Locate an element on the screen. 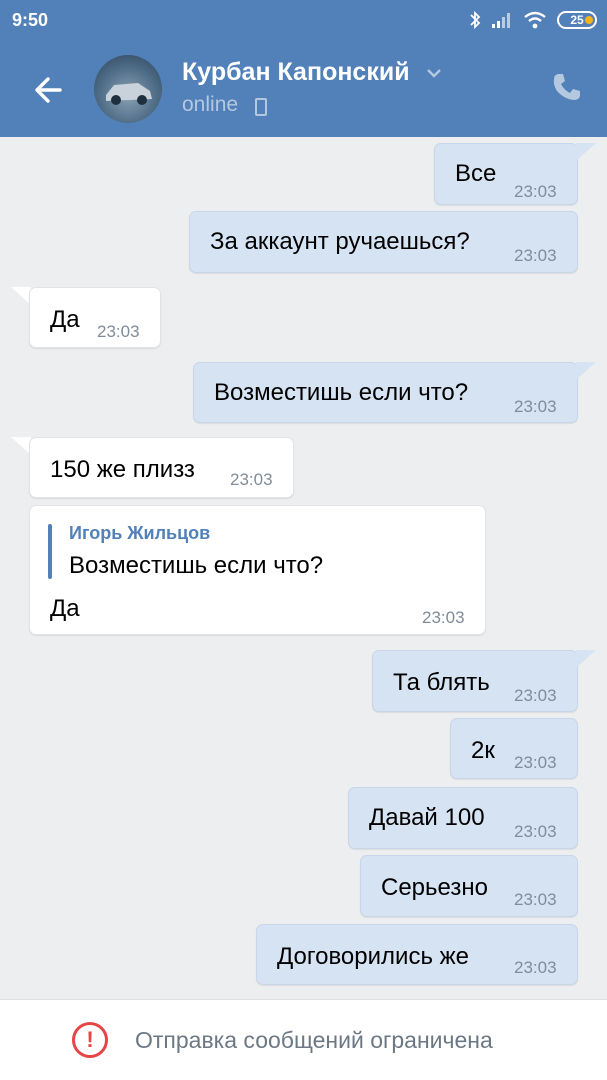 The height and width of the screenshot is (1080, 607). message-bubble: Та блять 23:03 is located at coordinates (475, 681).